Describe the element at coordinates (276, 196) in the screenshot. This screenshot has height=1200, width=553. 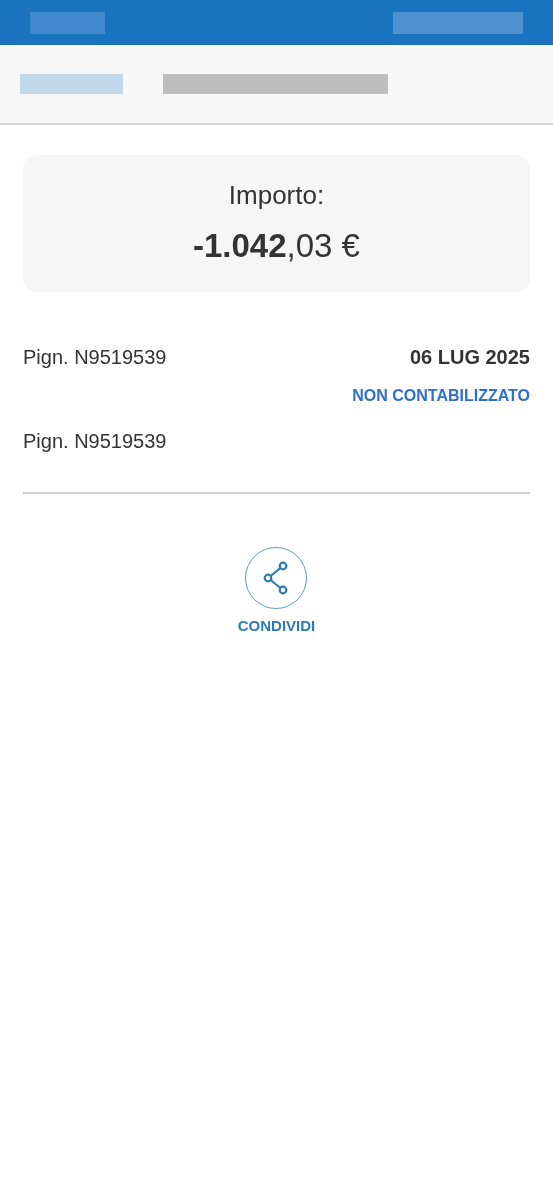
I see `amount-label: Importo:` at that location.